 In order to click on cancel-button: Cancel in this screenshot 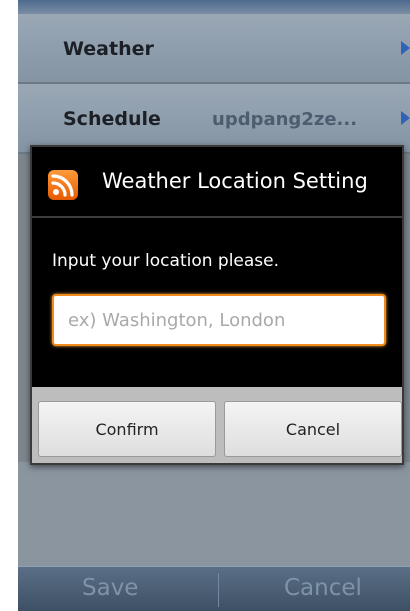, I will do `click(313, 429)`.